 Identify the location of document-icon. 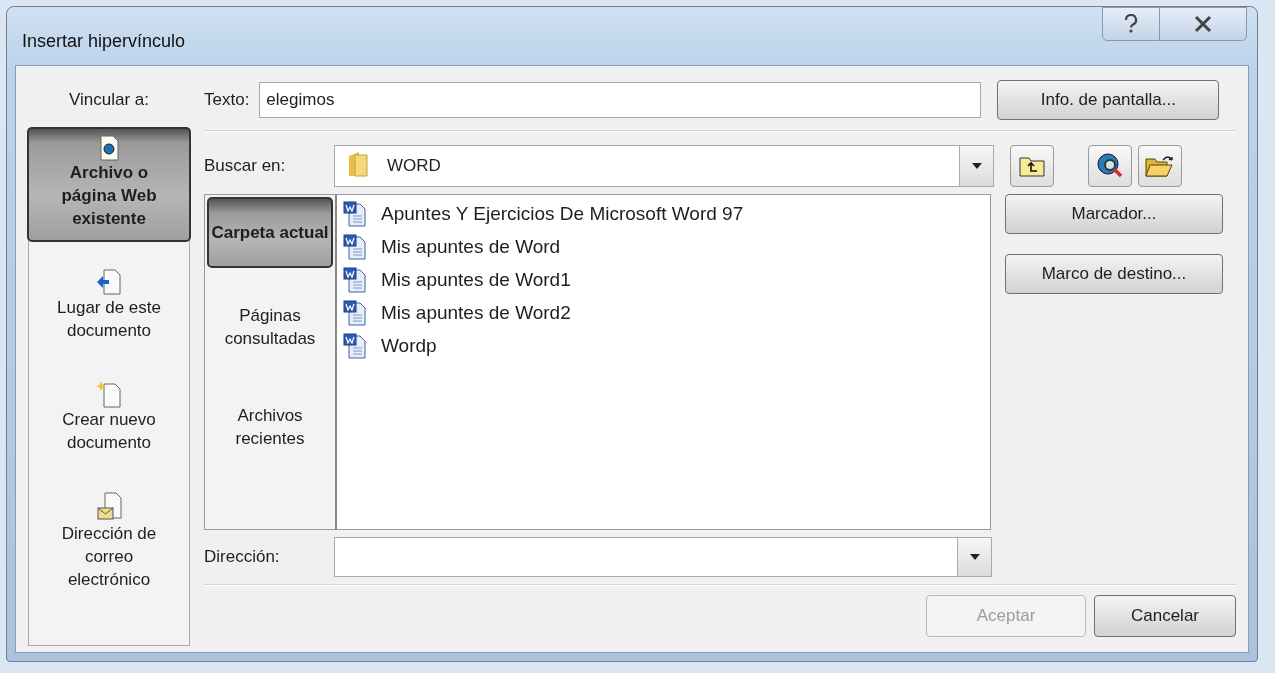
(109, 148).